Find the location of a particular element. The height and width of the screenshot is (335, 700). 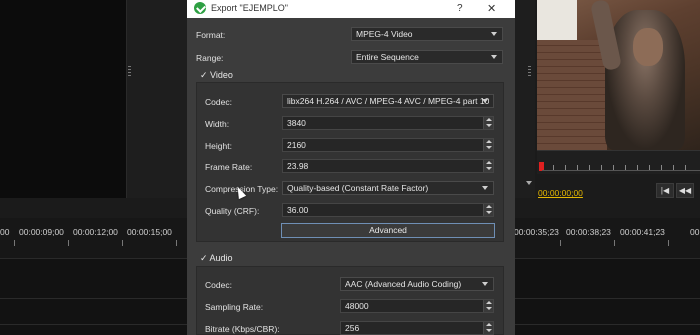

audio-codec-label: Codec: is located at coordinates (218, 285).